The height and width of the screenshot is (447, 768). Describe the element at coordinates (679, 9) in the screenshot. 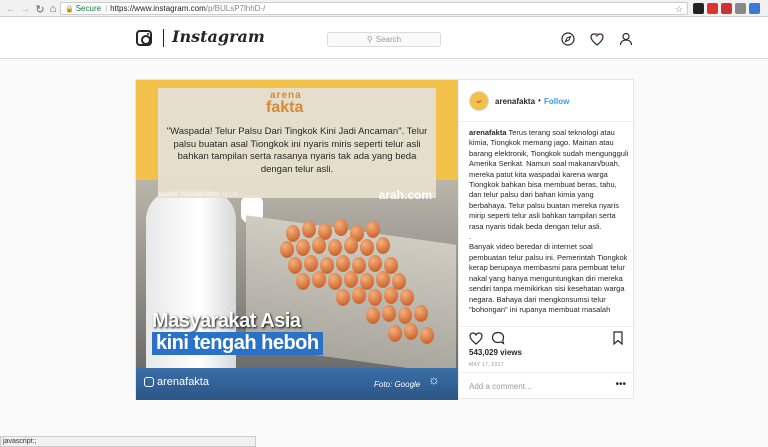

I see `bookmark-star-icon: ☆` at that location.